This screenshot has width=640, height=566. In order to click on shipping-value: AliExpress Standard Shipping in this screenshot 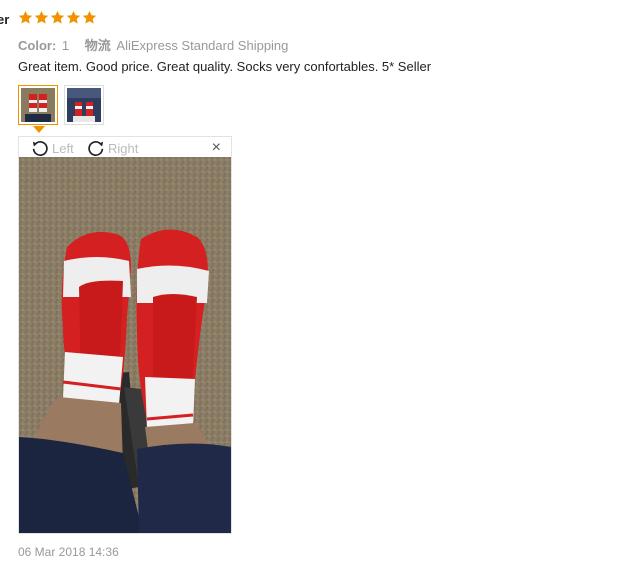, I will do `click(202, 45)`.